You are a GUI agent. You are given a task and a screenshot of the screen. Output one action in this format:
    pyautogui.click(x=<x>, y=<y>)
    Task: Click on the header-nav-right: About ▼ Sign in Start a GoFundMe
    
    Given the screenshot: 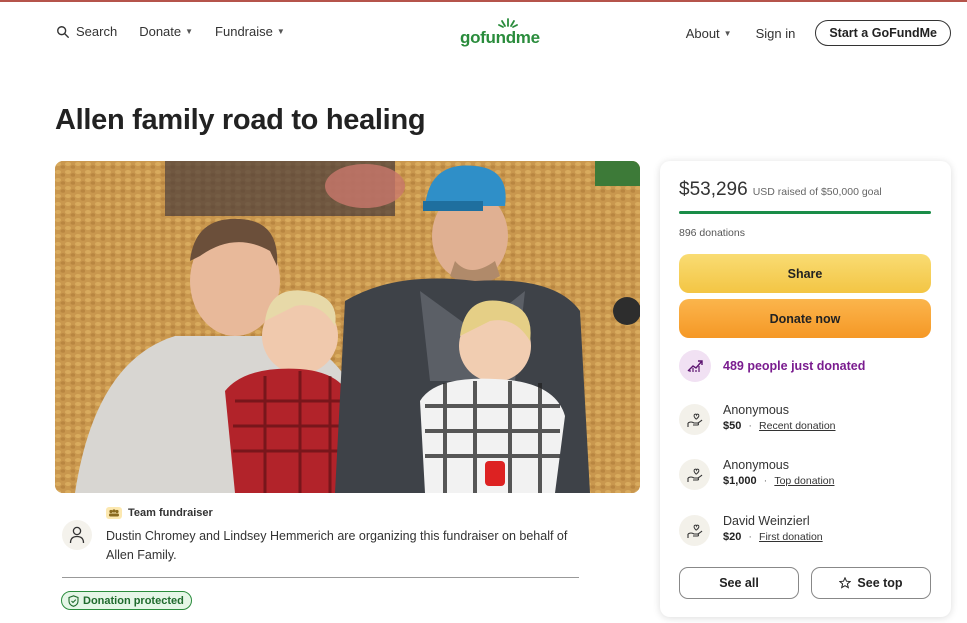 What is the action you would take?
    pyautogui.click(x=818, y=33)
    